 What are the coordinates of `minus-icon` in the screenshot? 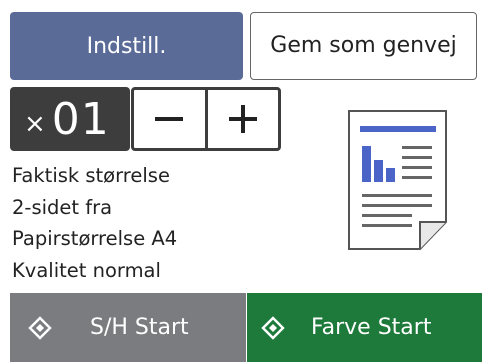 It's located at (169, 119).